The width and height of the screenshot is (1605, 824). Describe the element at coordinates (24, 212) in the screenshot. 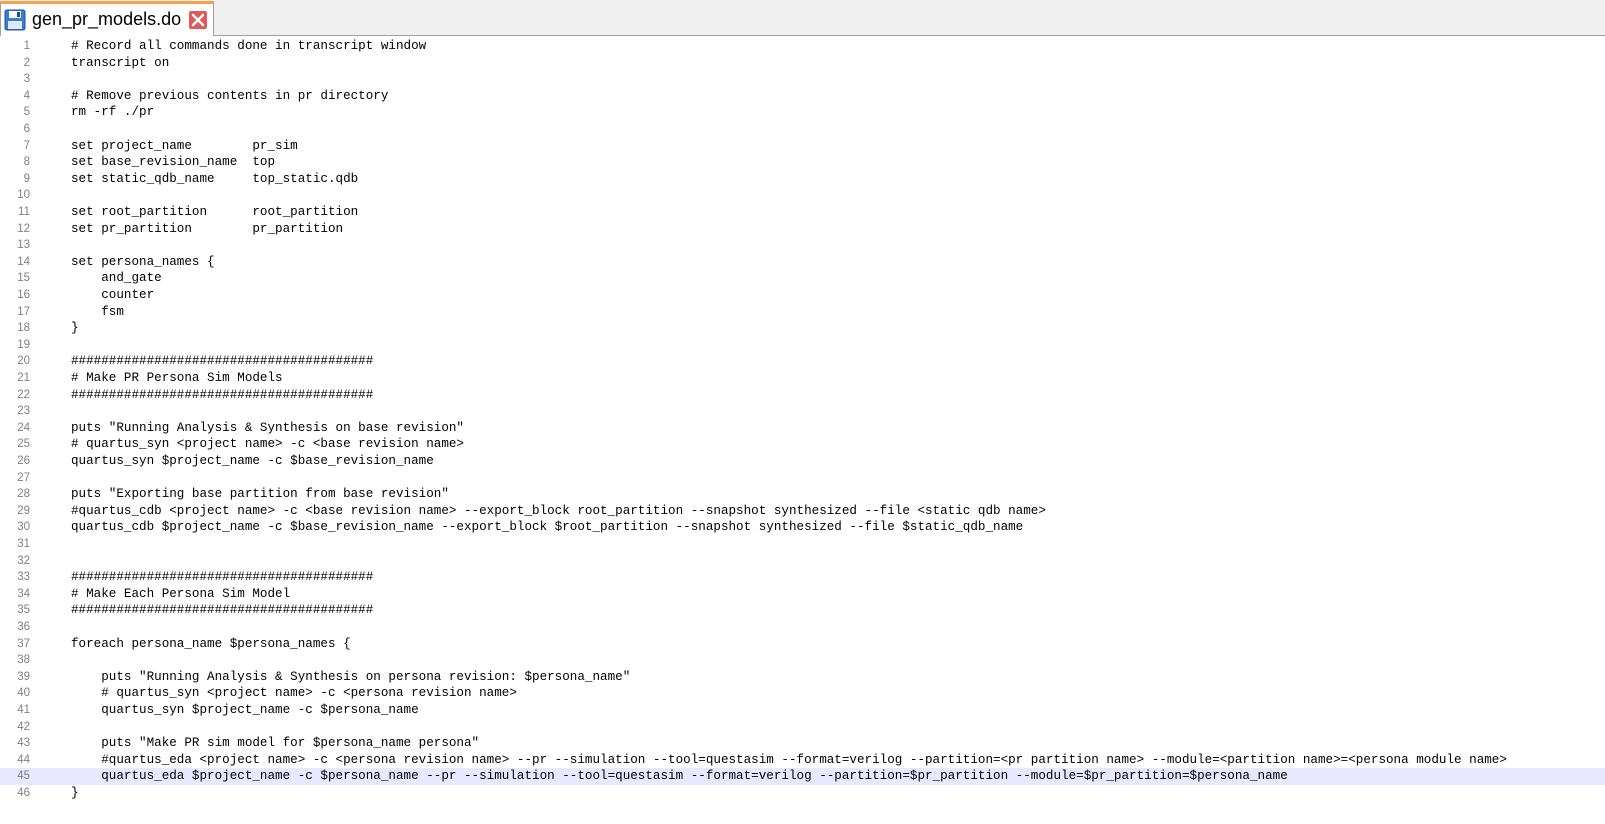

I see `line-number: 11` at that location.